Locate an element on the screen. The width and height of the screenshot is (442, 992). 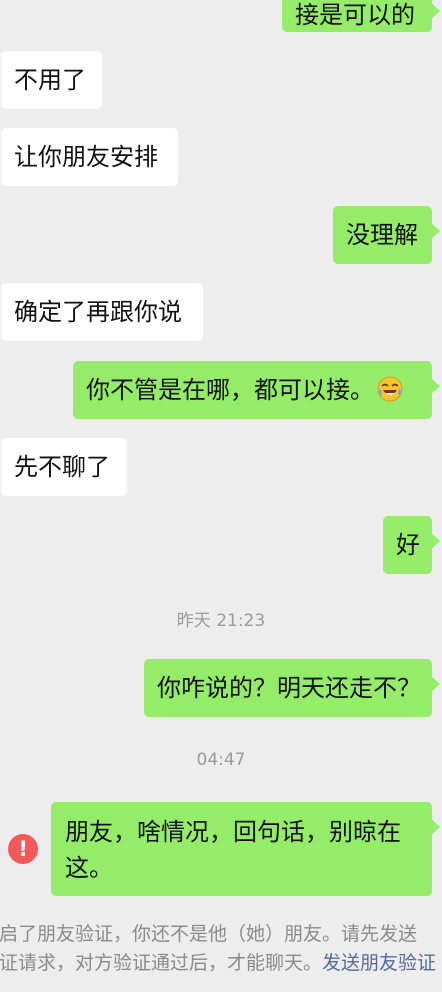
message-text: 你不管是在哪，都可以接。 is located at coordinates (230, 390).